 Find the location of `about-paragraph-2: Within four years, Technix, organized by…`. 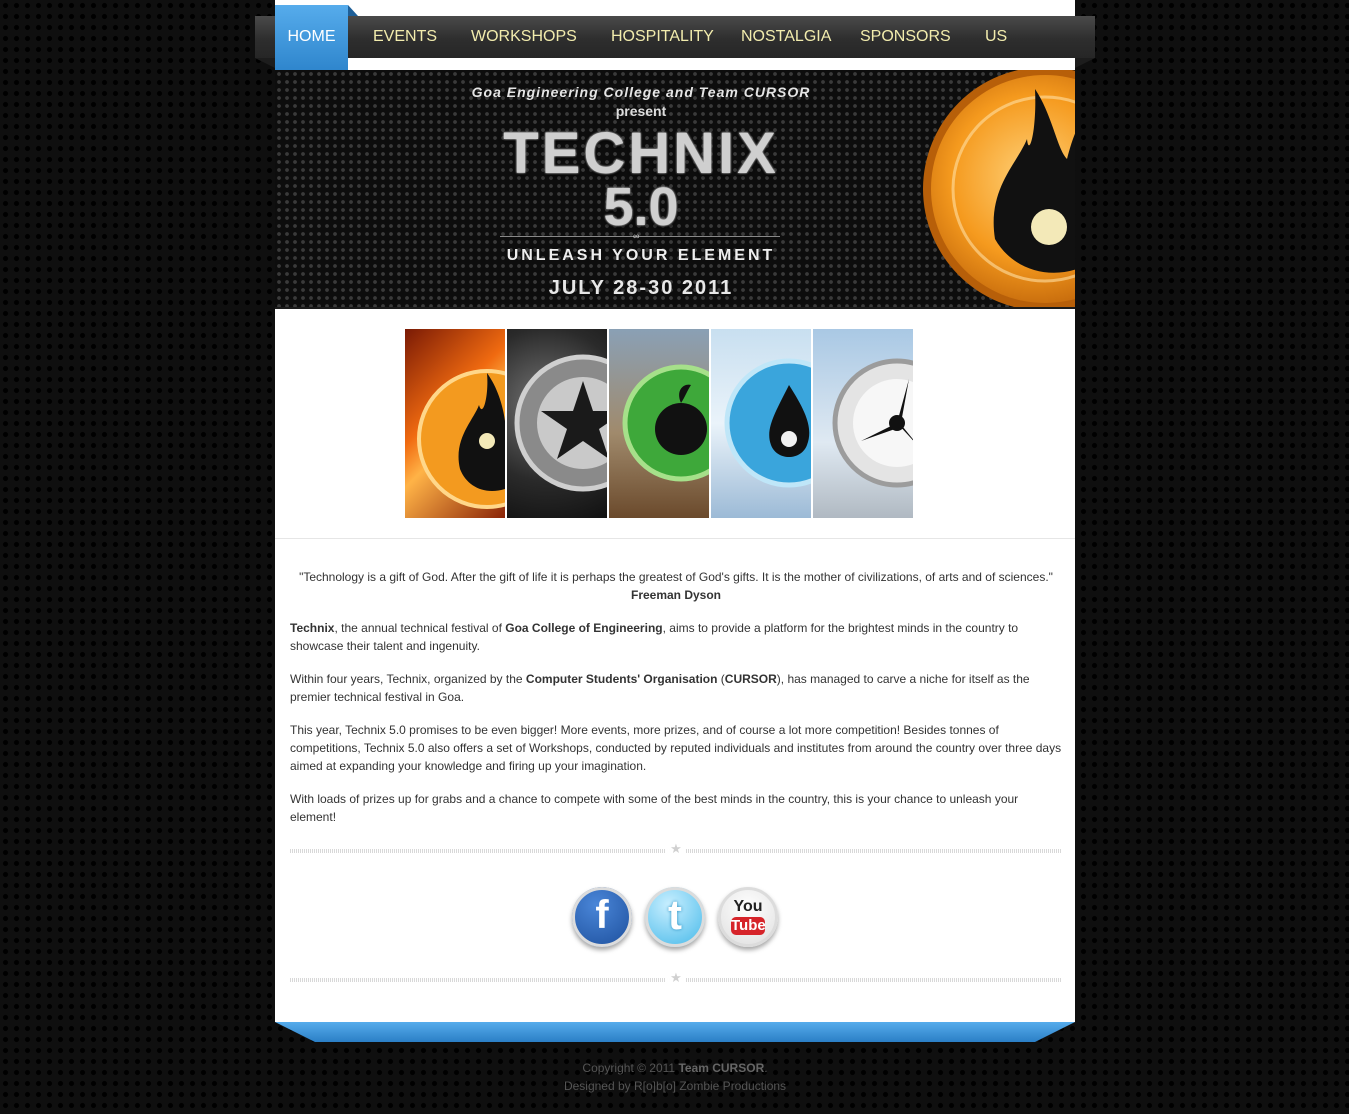

about-paragraph-2: Within four years, Technix, organized by… is located at coordinates (676, 688).